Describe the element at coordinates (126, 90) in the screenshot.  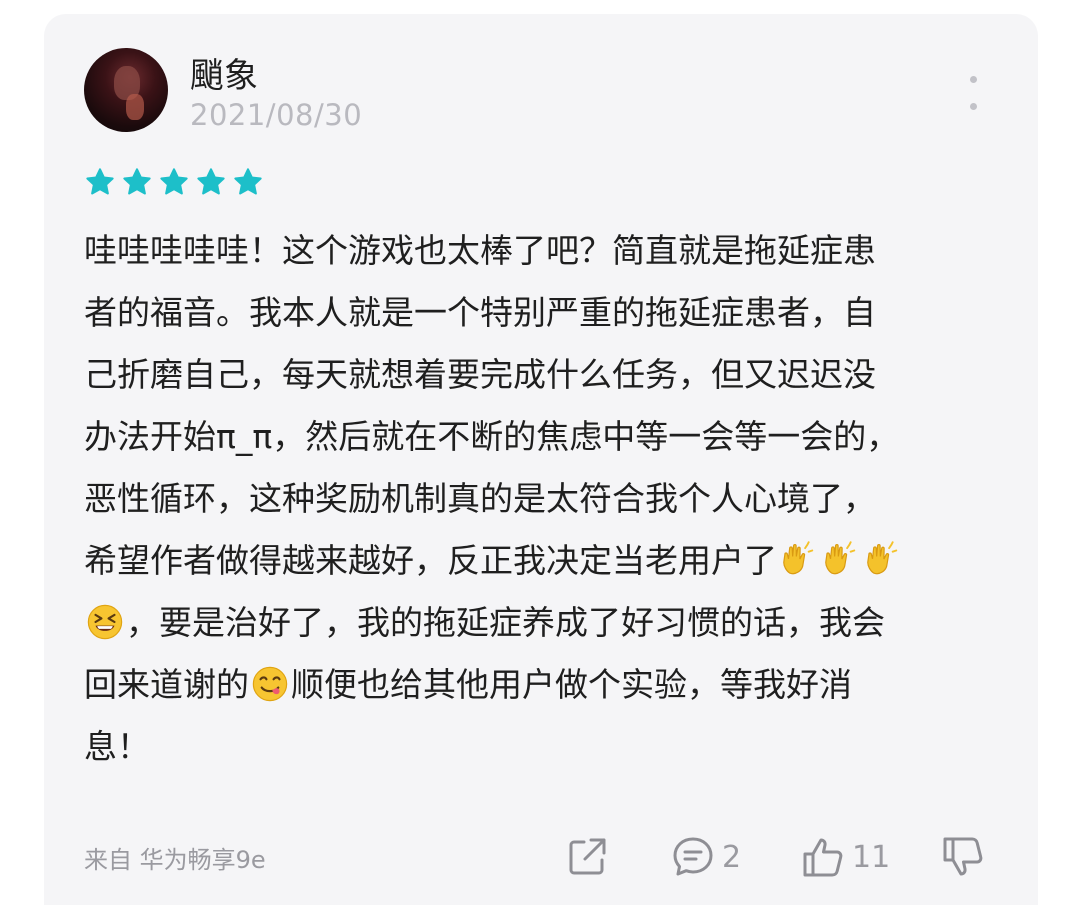
I see `user-avatar` at that location.